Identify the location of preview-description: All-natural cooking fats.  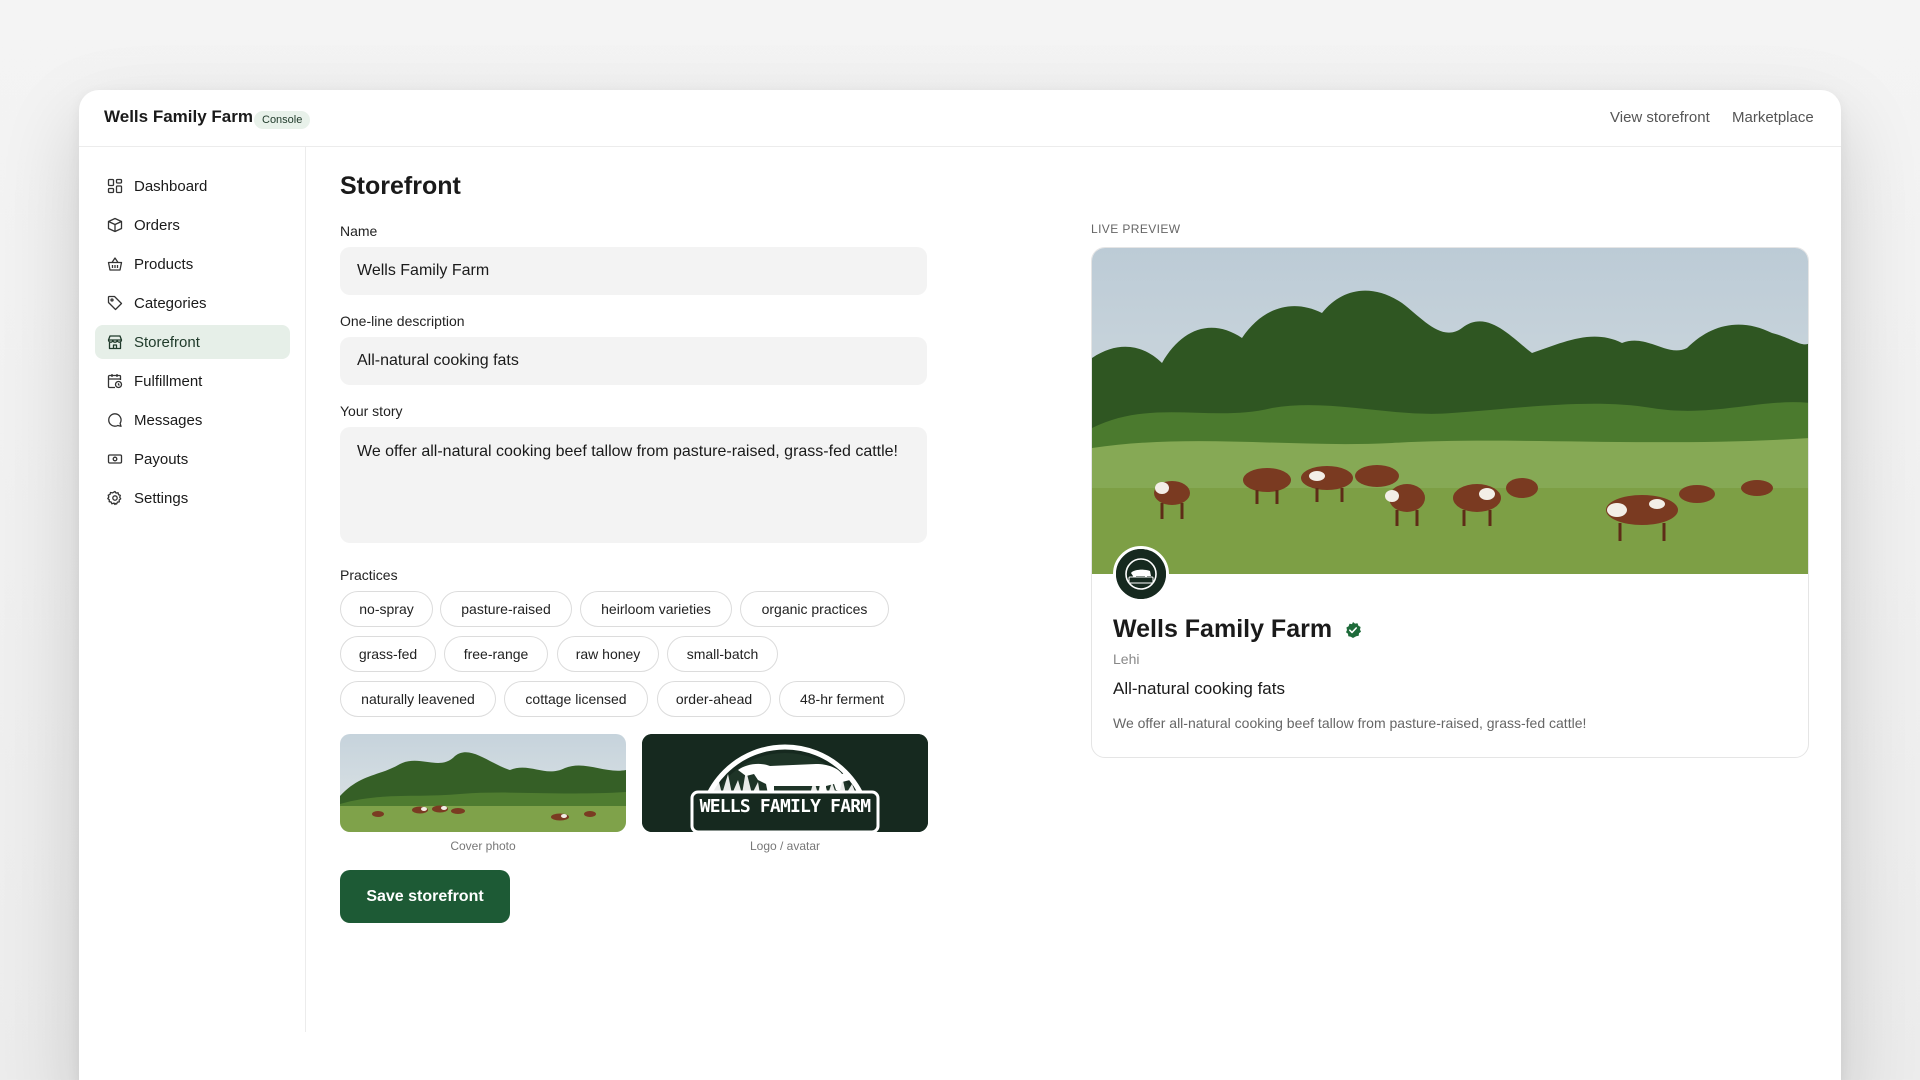
(1199, 688).